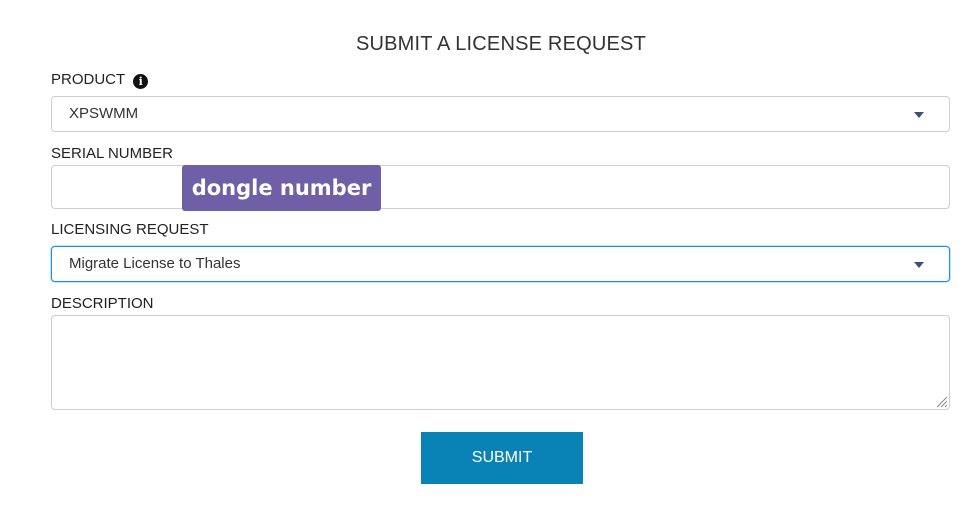  Describe the element at coordinates (500, 264) in the screenshot. I see `licensing-request-select: Migrate License to Thales` at that location.